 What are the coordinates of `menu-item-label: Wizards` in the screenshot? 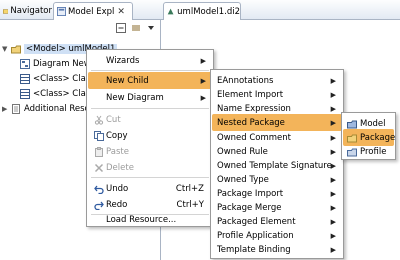 It's located at (123, 60).